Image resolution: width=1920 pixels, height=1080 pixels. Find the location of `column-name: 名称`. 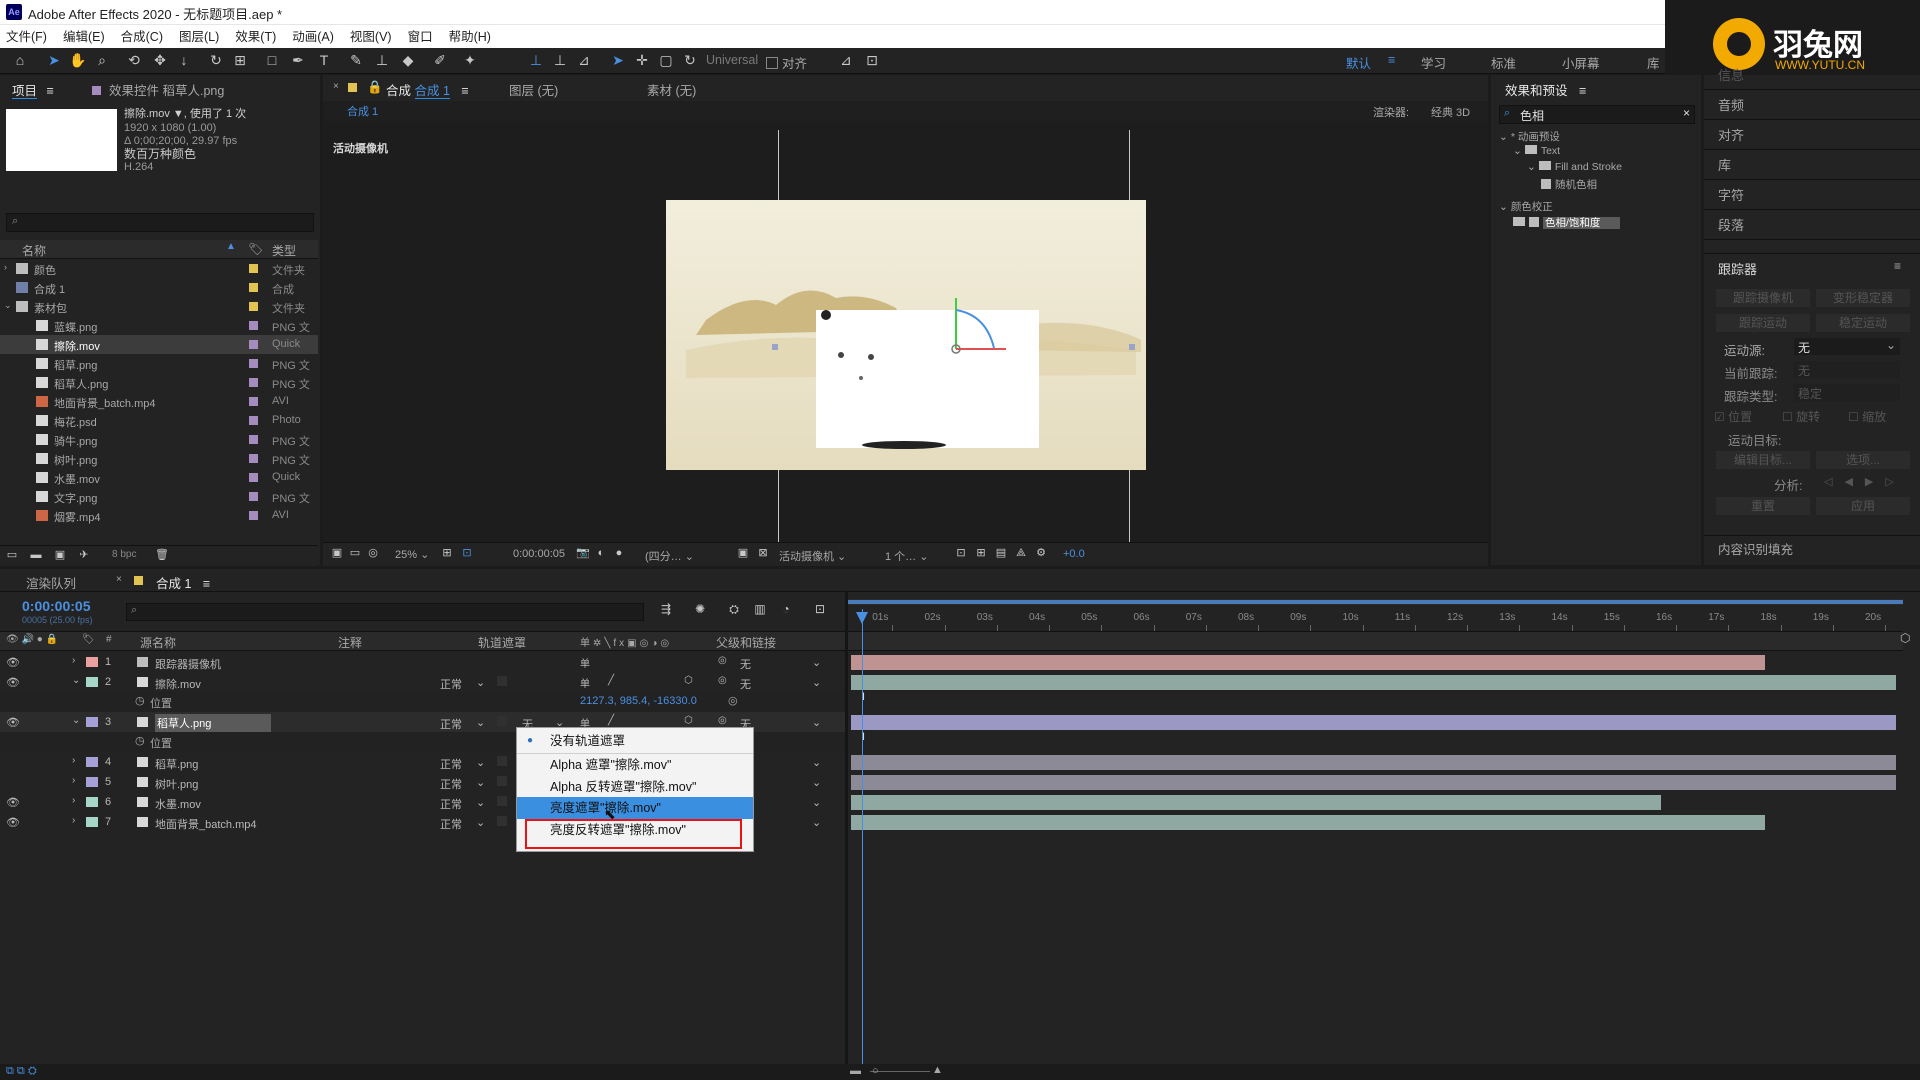

column-name: 名称 is located at coordinates (34, 250).